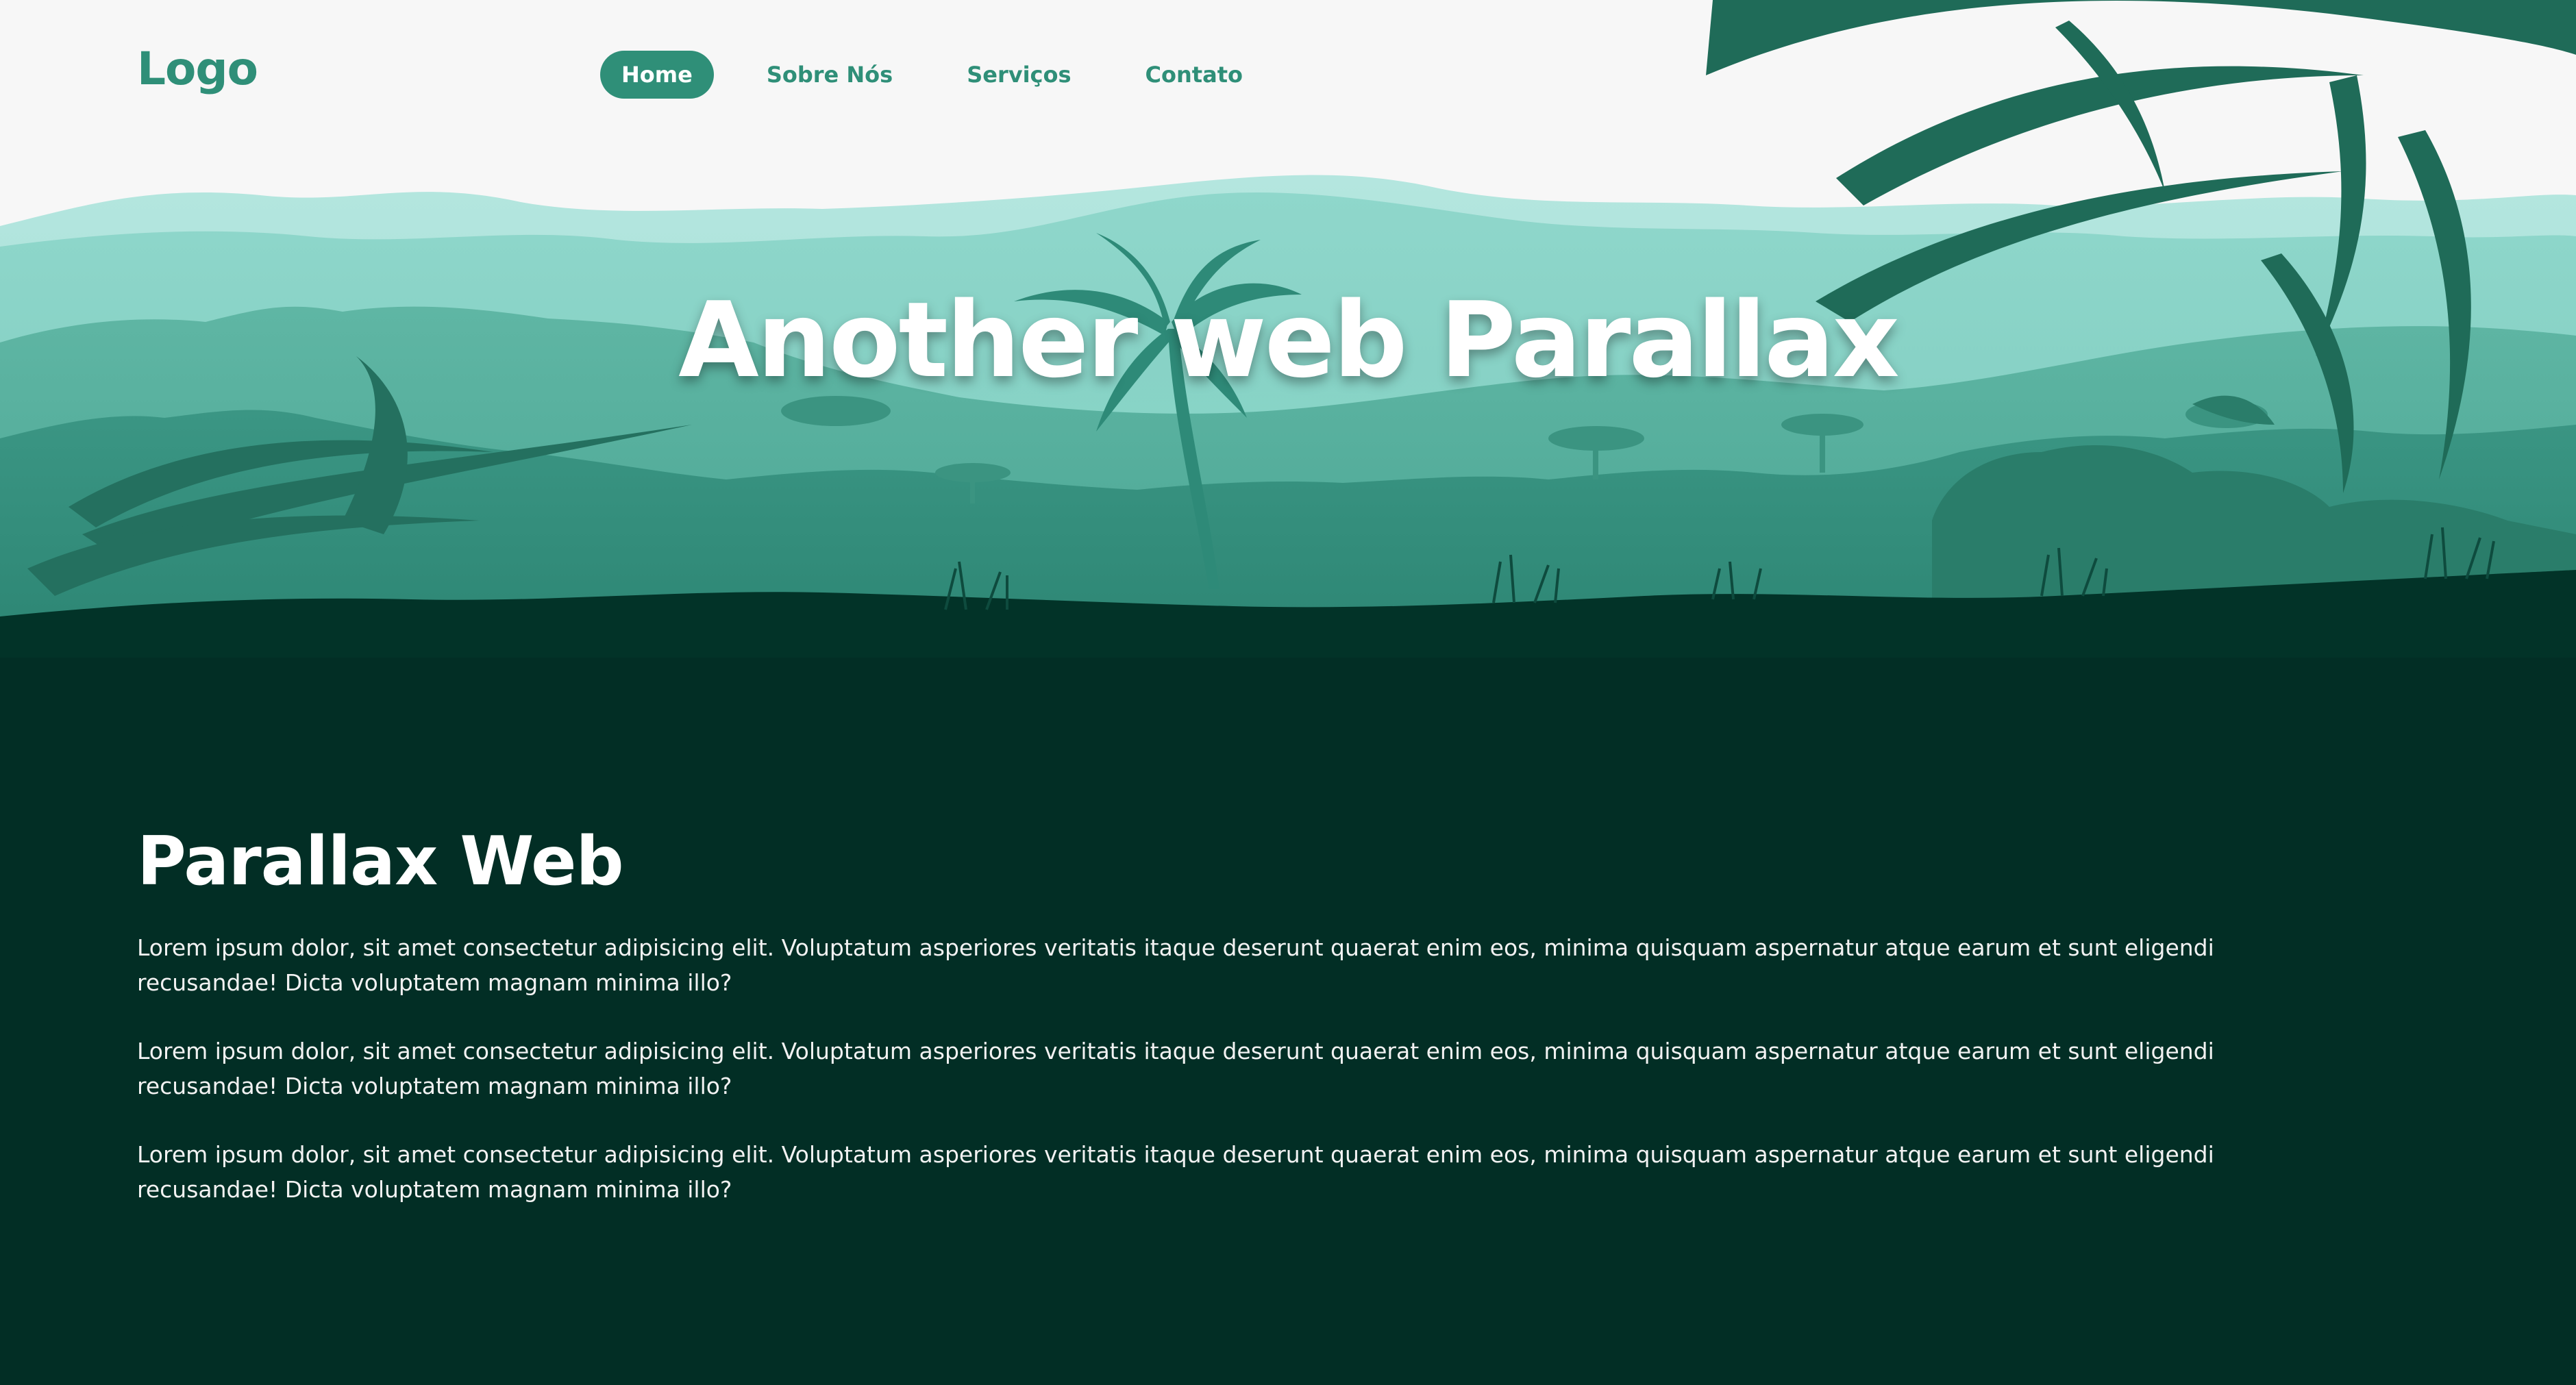  Describe the element at coordinates (1018, 75) in the screenshot. I see `nav-link-servicos: Serviços` at that location.